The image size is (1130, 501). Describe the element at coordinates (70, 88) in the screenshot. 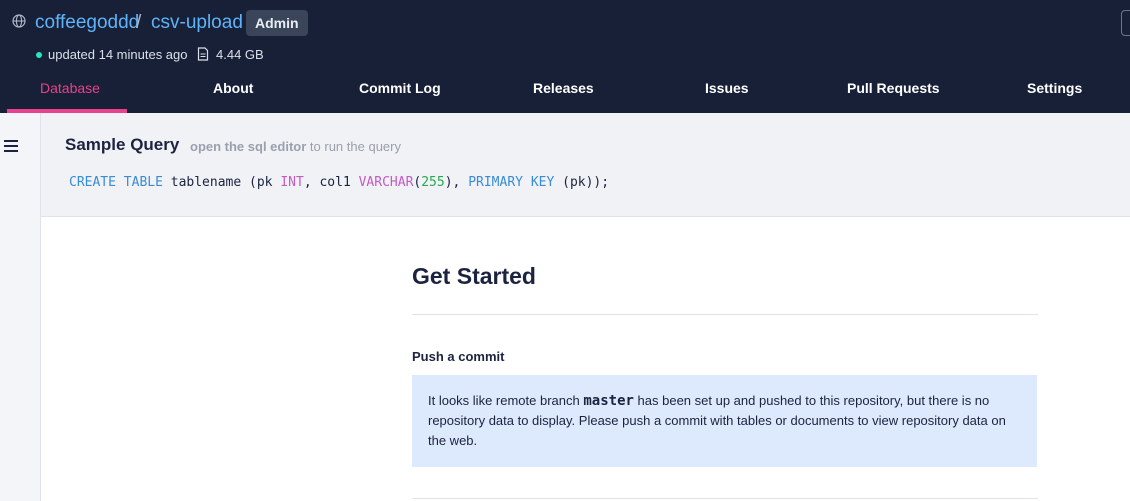

I see `tab-database: Database` at that location.